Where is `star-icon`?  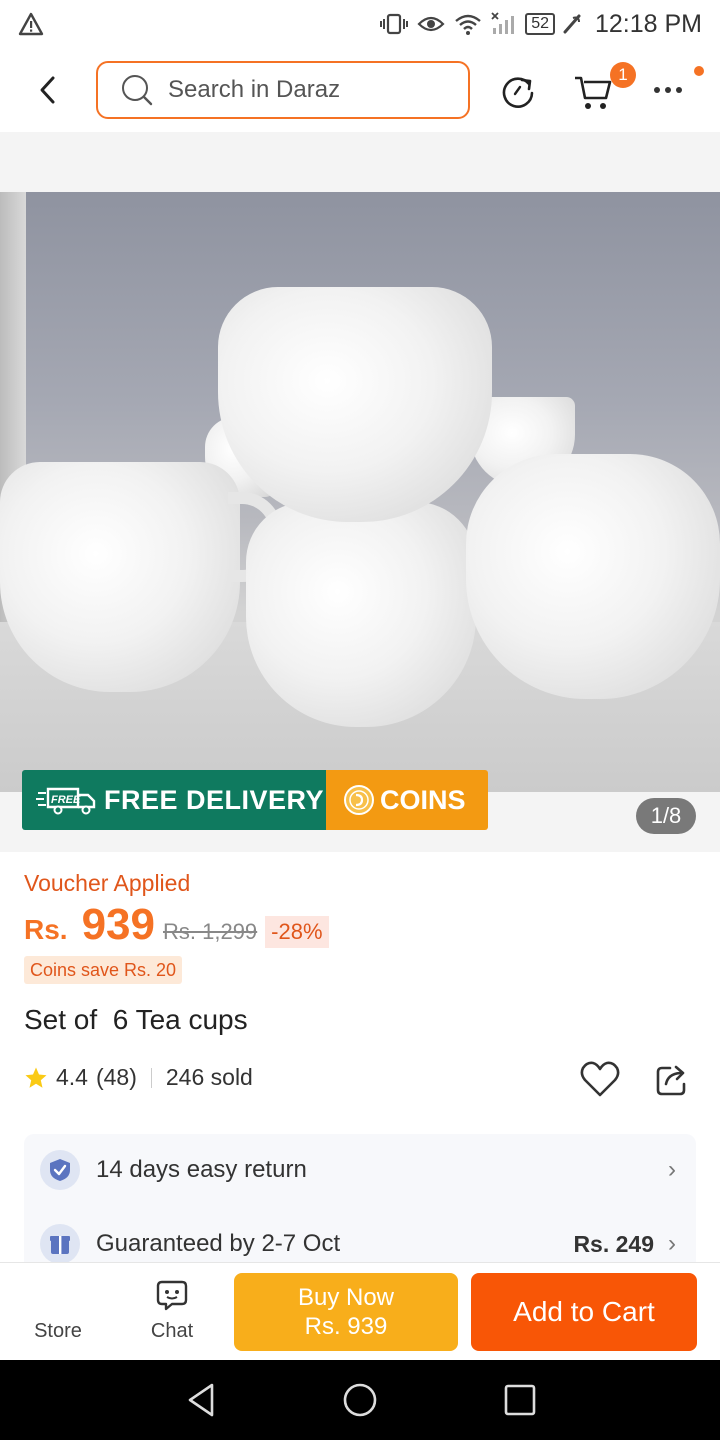
star-icon is located at coordinates (36, 1077).